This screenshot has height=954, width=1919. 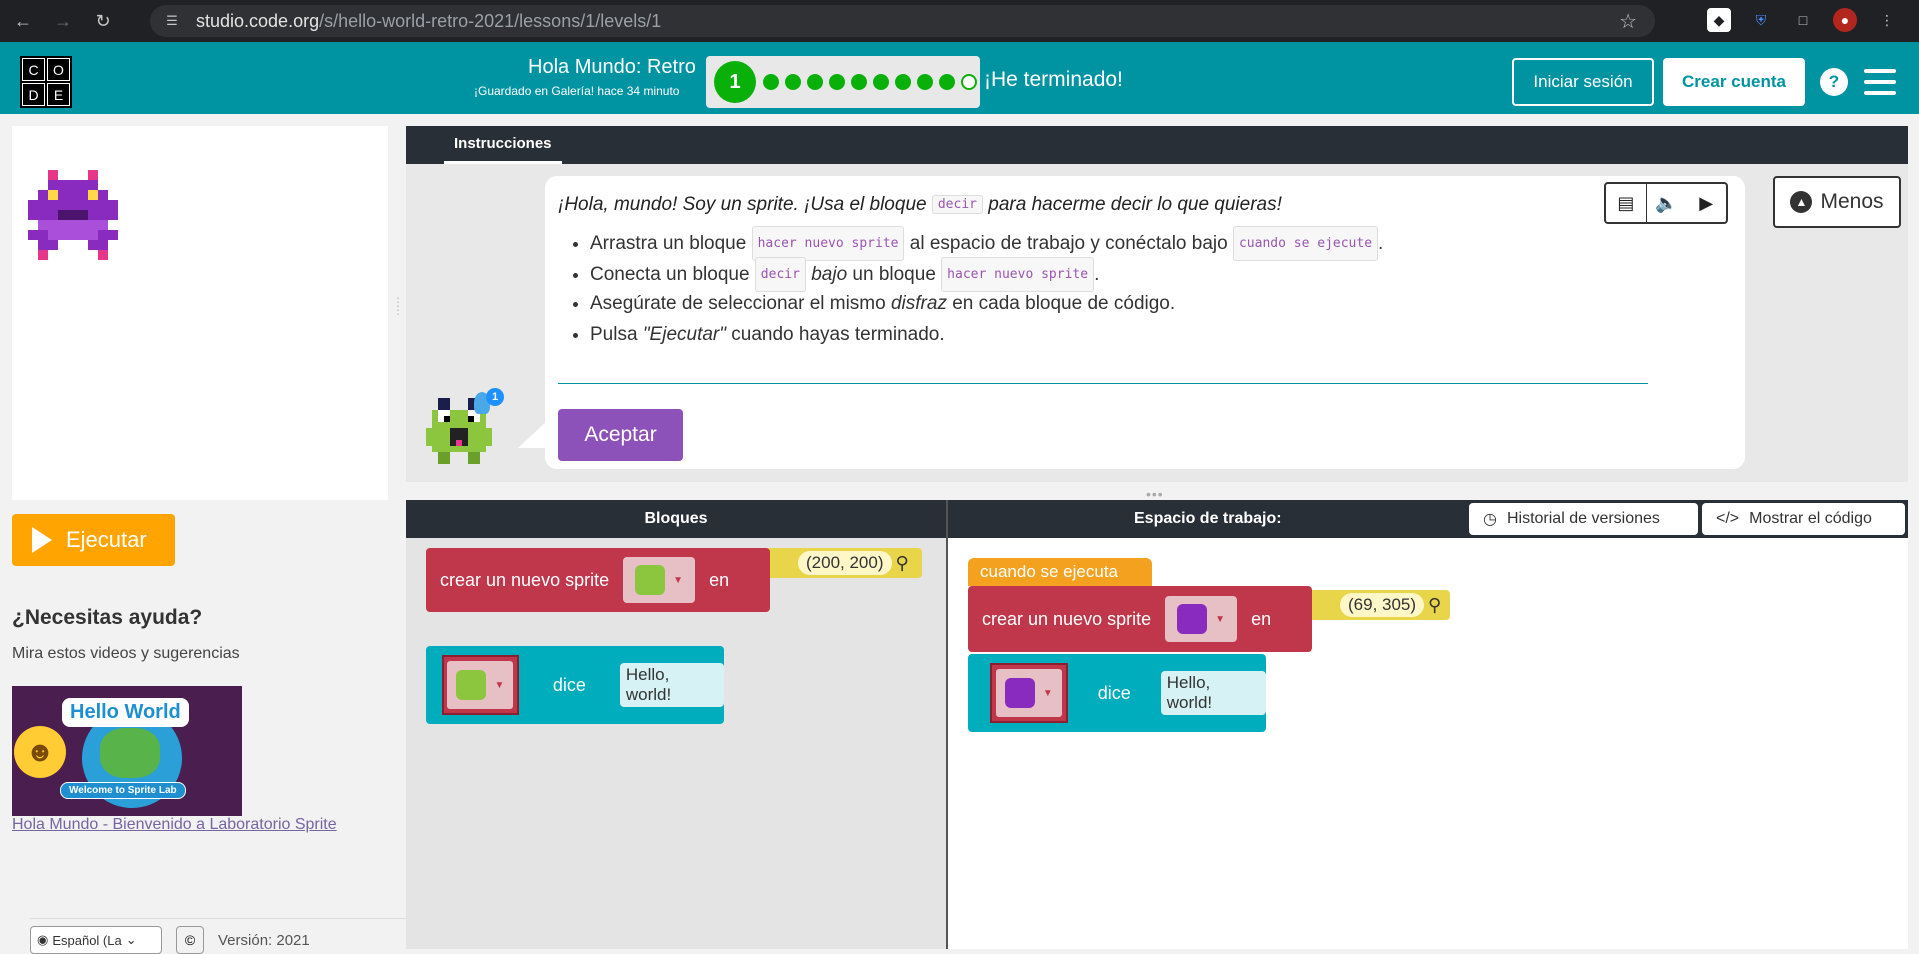 I want to click on toolbox-create-sprite-block: crear un nuevo sprite ▼ en, so click(x=598, y=580).